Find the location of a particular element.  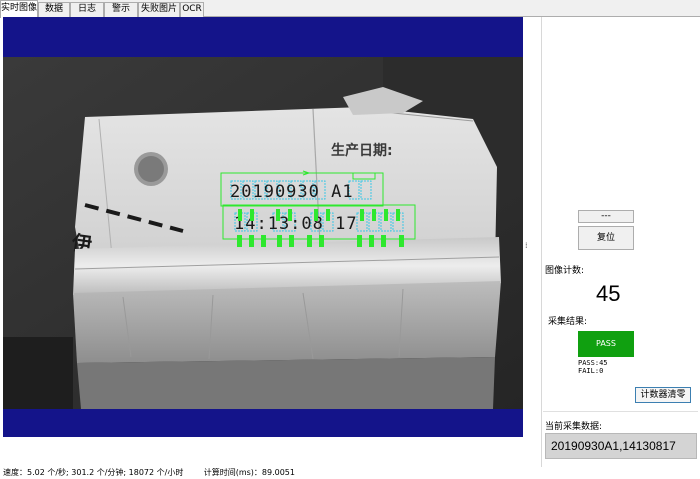

current-data-label: 当前采集数据: is located at coordinates (574, 427).